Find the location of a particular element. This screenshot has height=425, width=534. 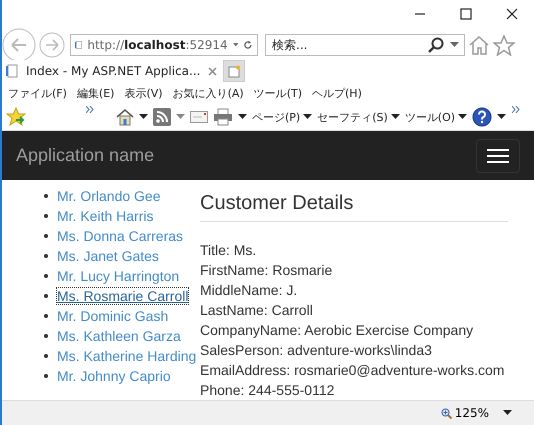

customer-link: Mr. Dominic Gash is located at coordinates (112, 316).